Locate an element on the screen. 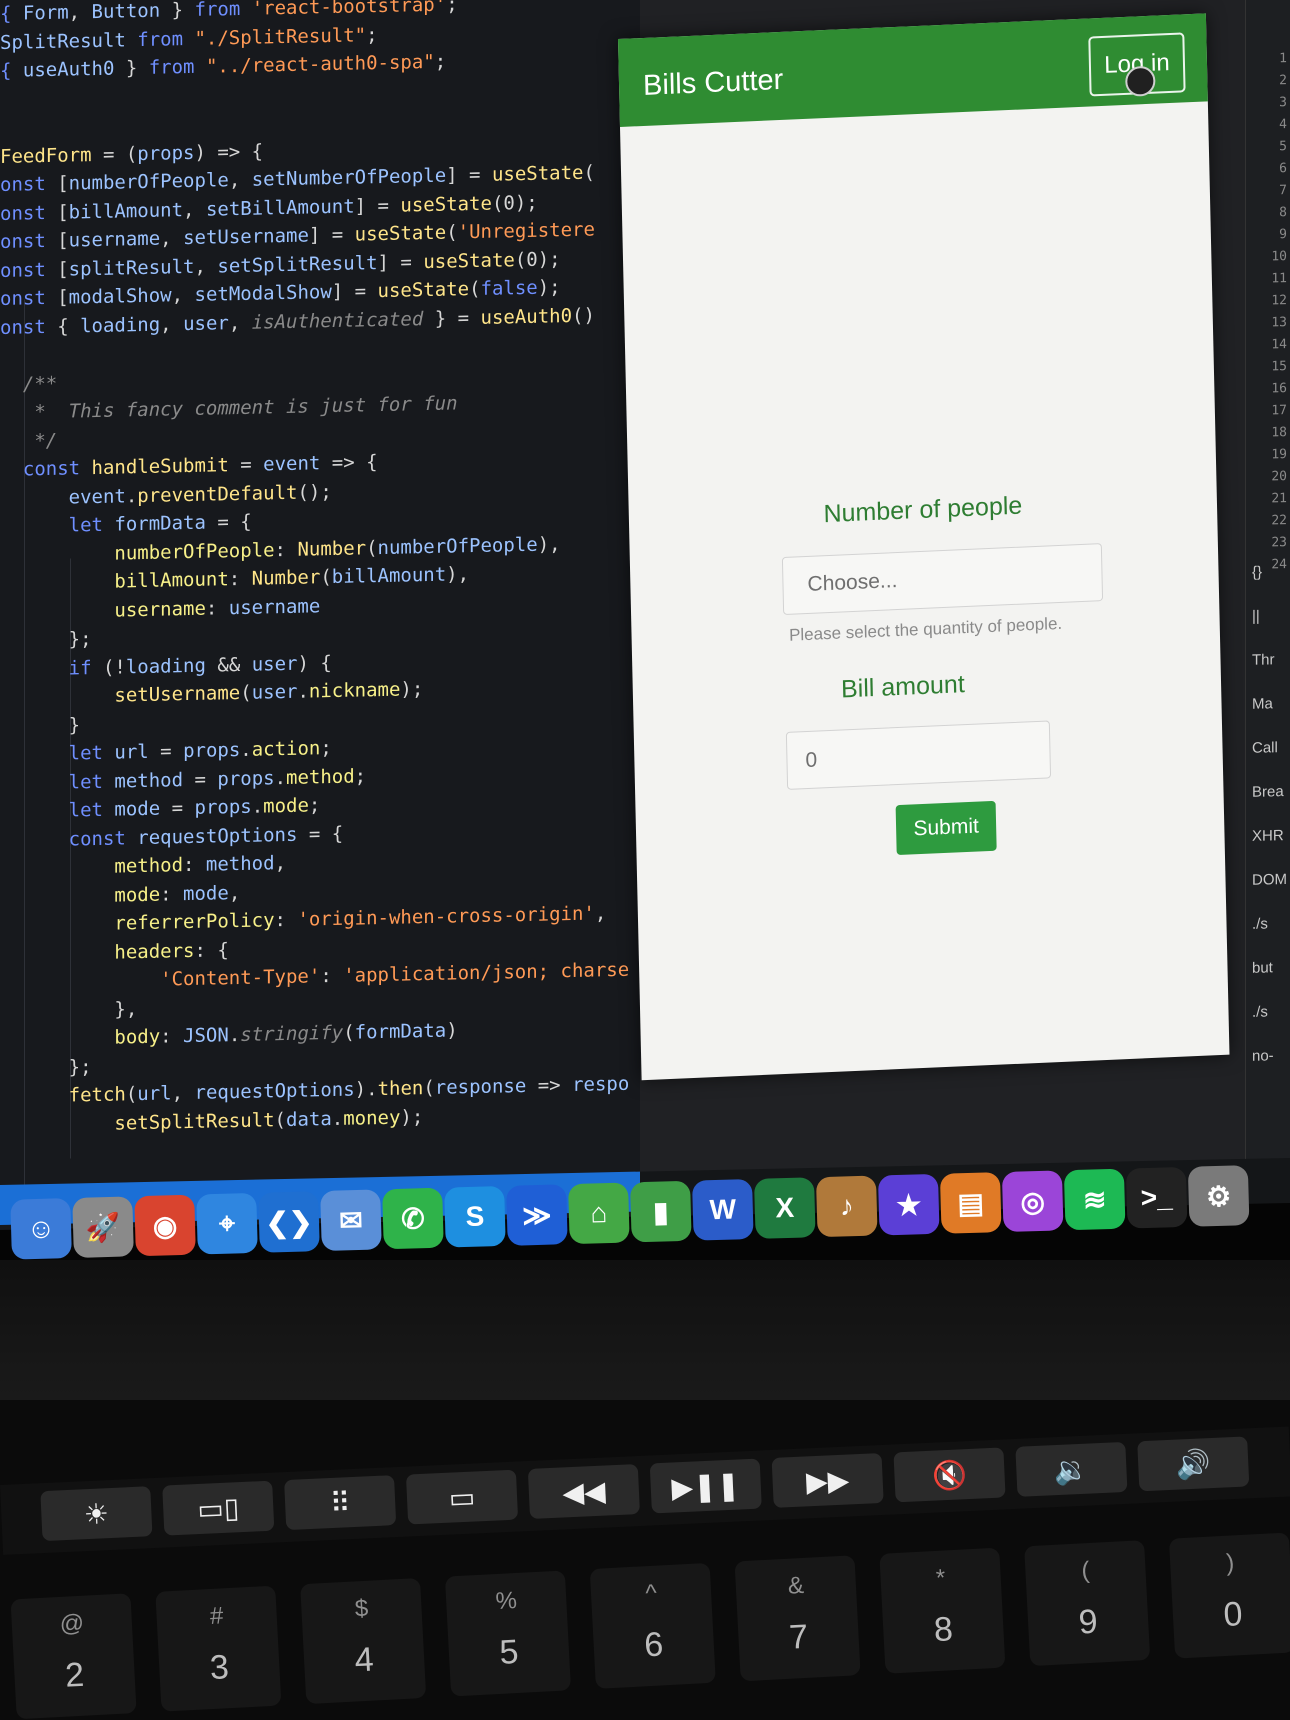 This screenshot has width=1290, height=1720. mute-icon: 🔇 is located at coordinates (949, 1475).